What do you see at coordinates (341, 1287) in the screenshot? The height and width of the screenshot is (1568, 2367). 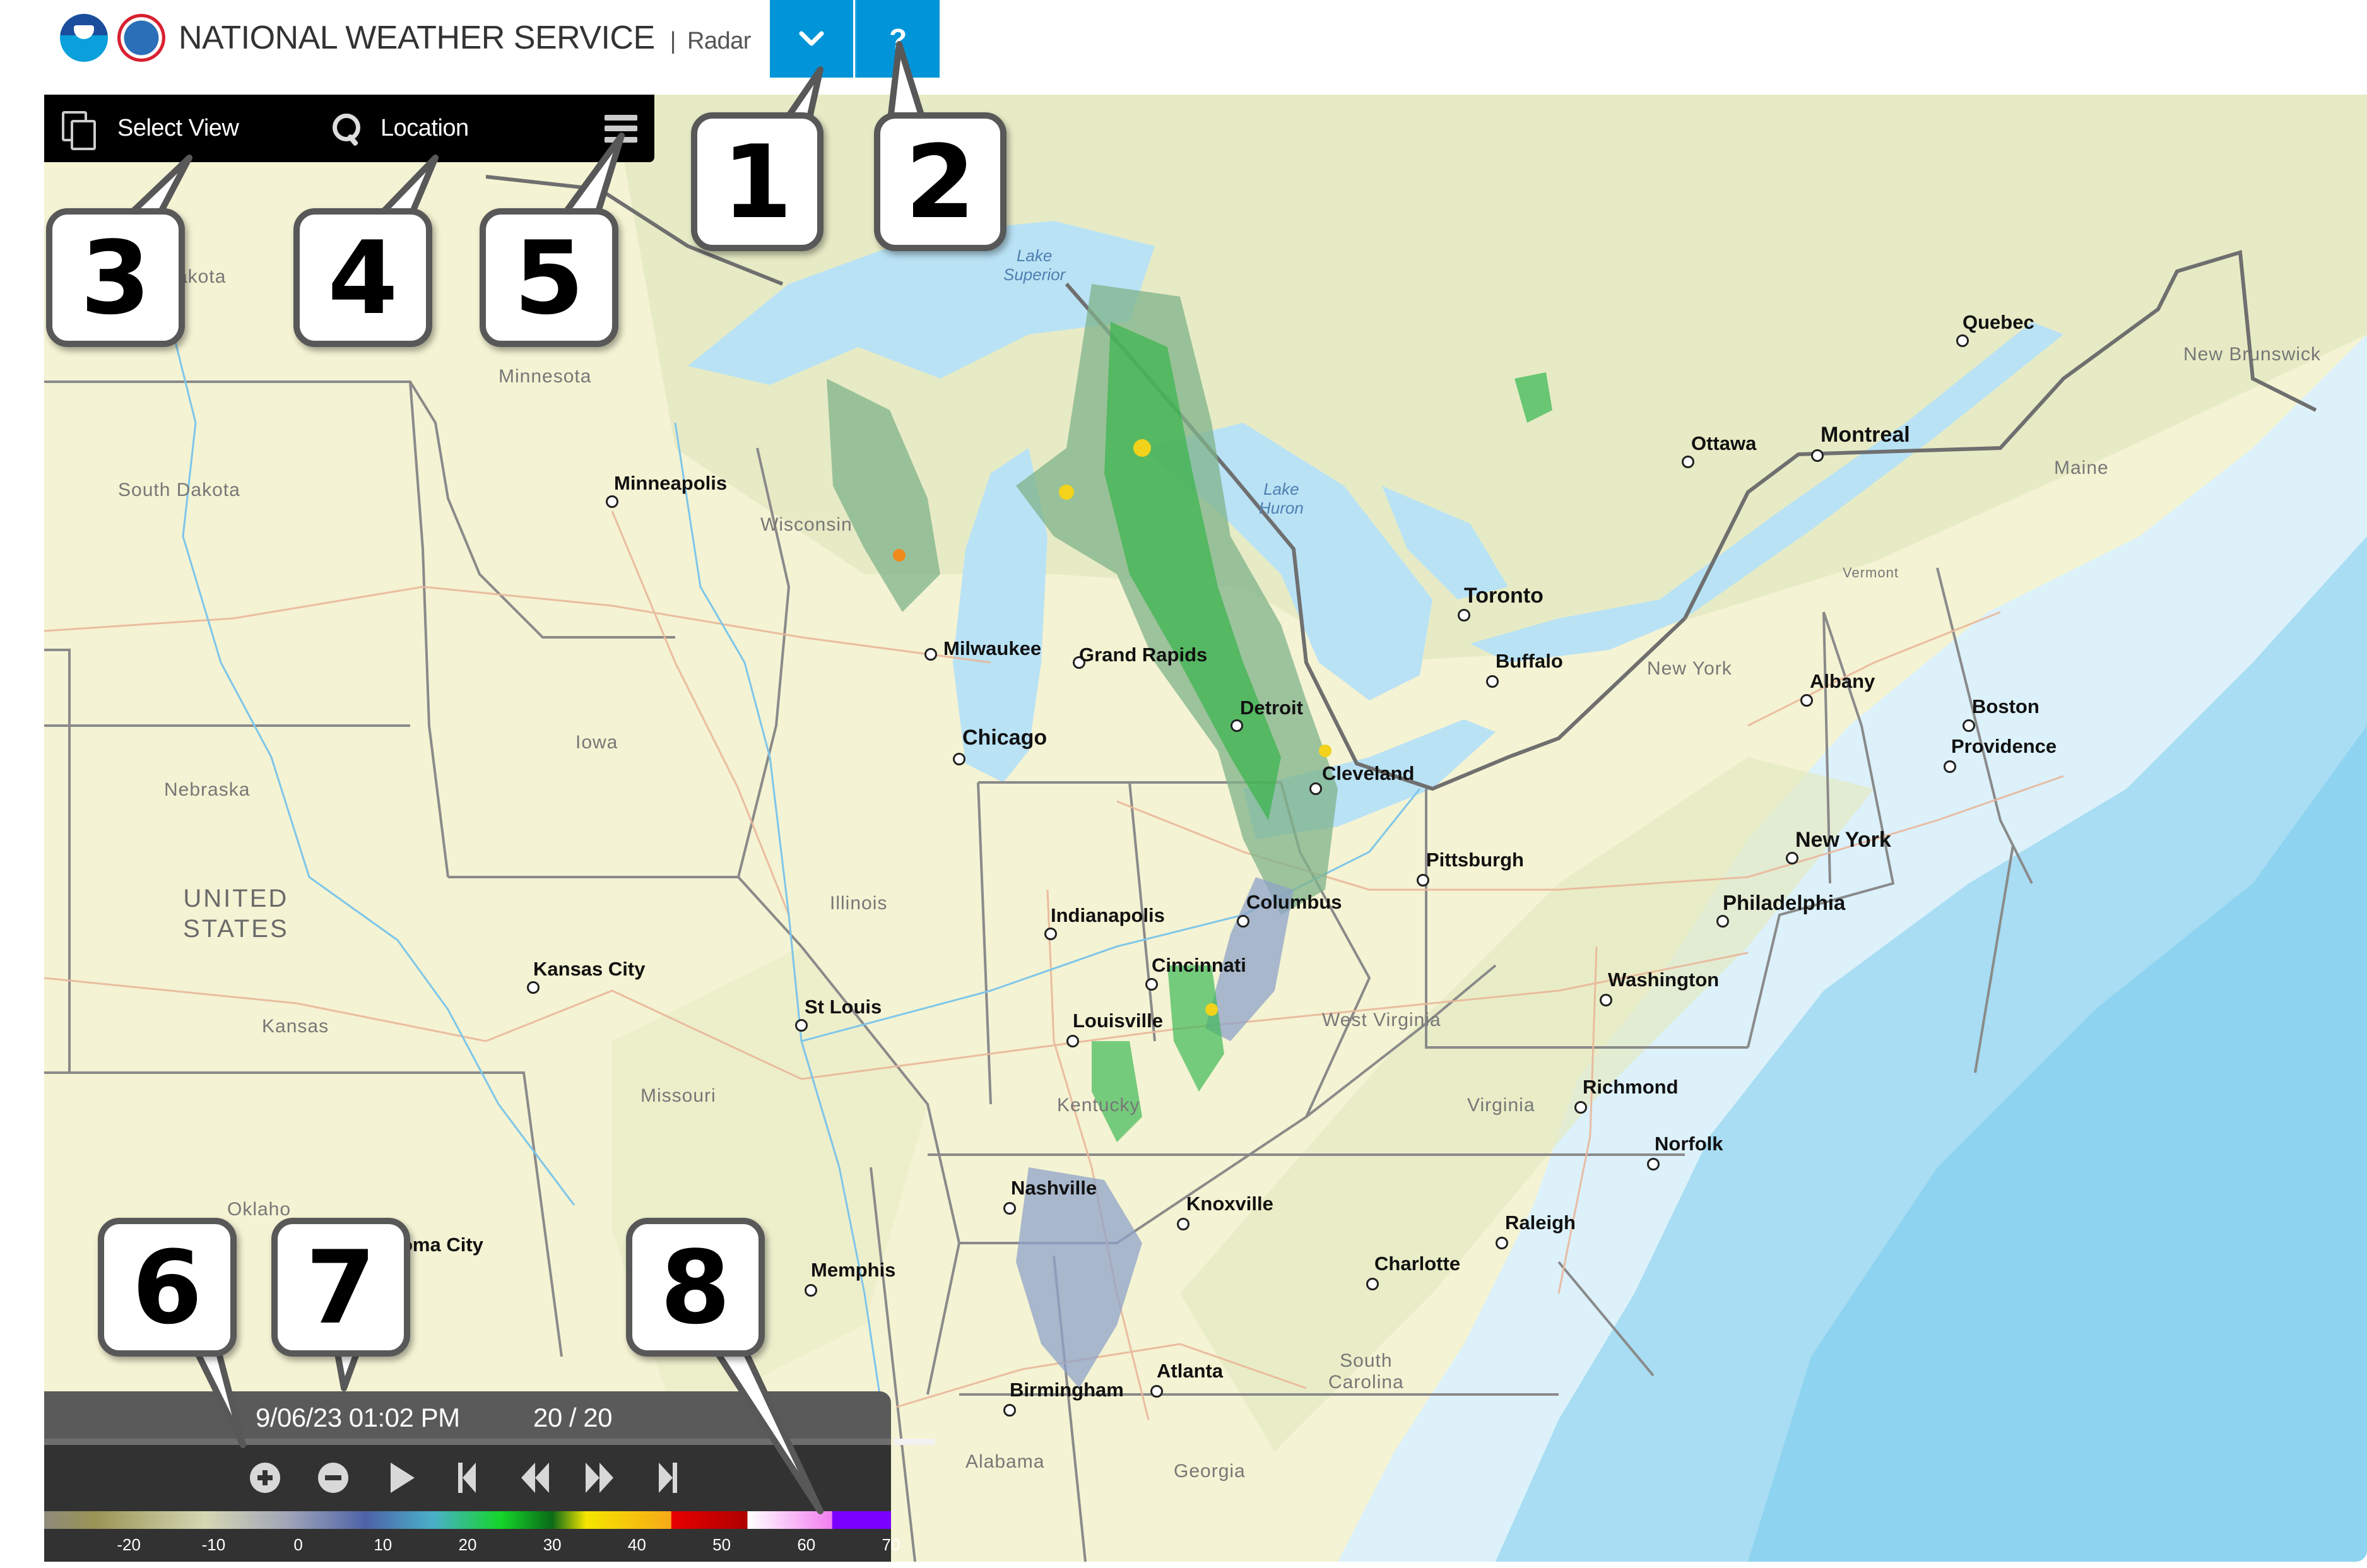 I see `callout-7: 7` at bounding box center [341, 1287].